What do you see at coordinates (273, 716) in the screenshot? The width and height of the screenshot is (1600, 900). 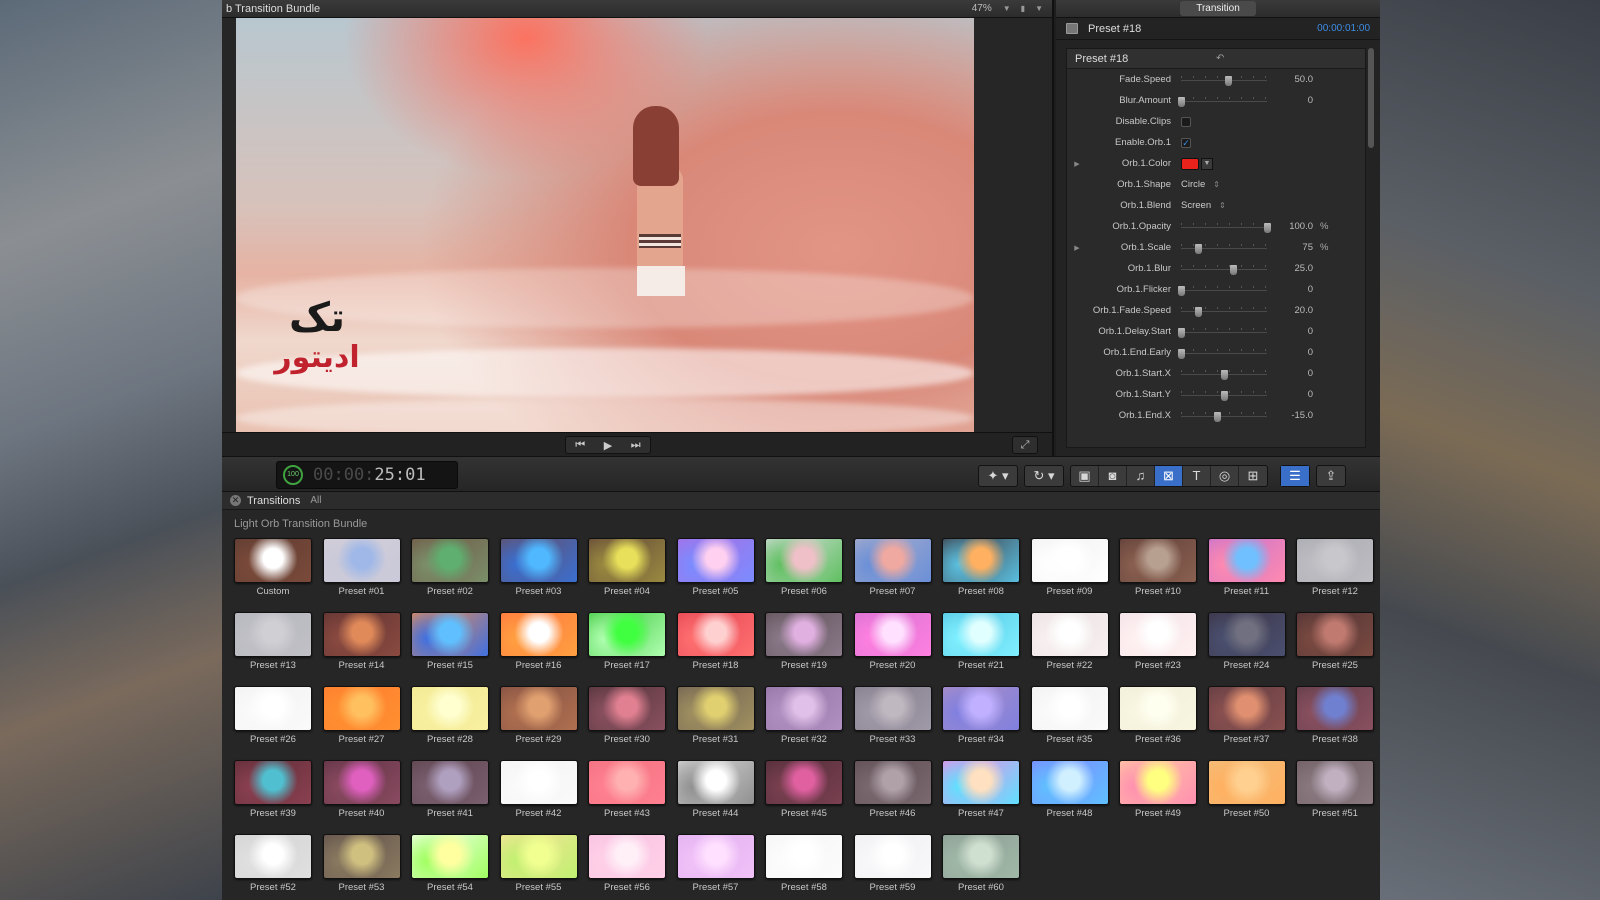 I see `preset-tile: Preset #26` at bounding box center [273, 716].